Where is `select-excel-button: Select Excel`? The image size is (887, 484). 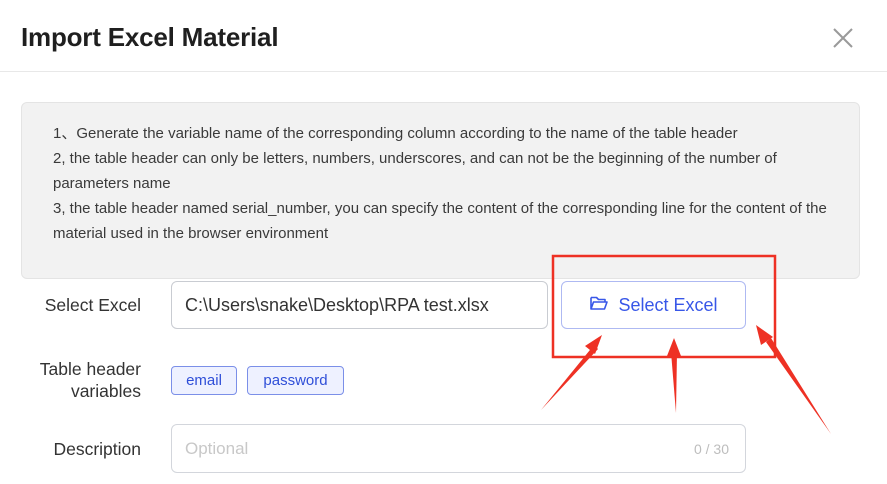 select-excel-button: Select Excel is located at coordinates (653, 305).